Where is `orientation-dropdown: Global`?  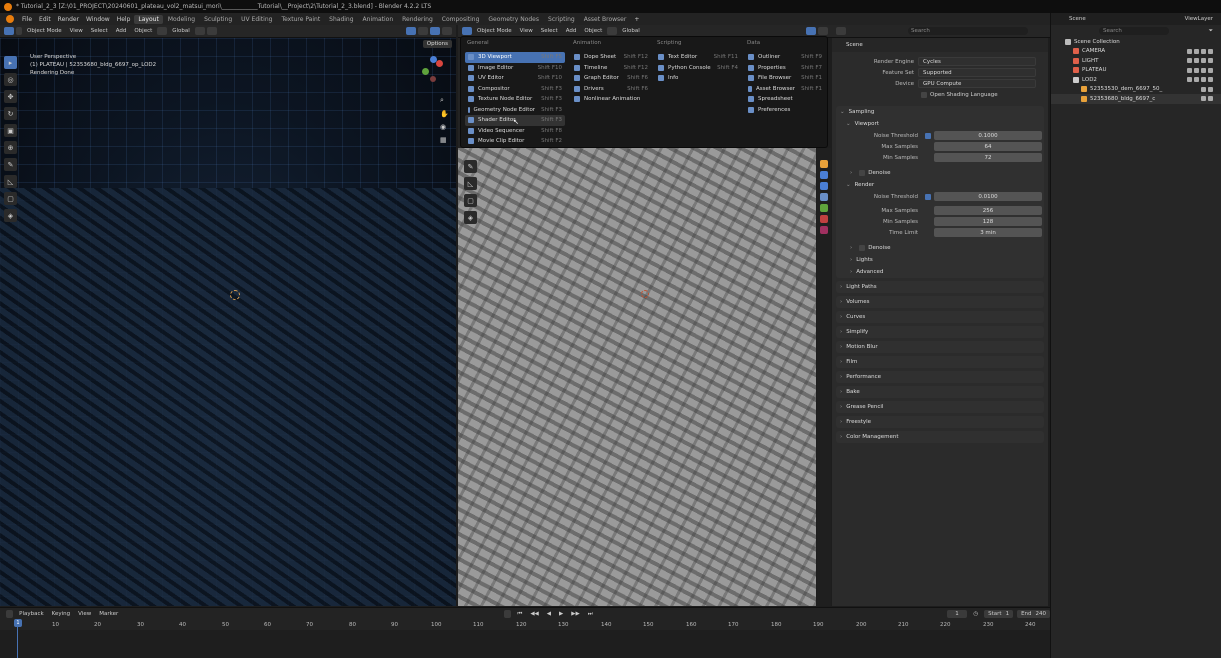 orientation-dropdown: Global is located at coordinates (181, 31).